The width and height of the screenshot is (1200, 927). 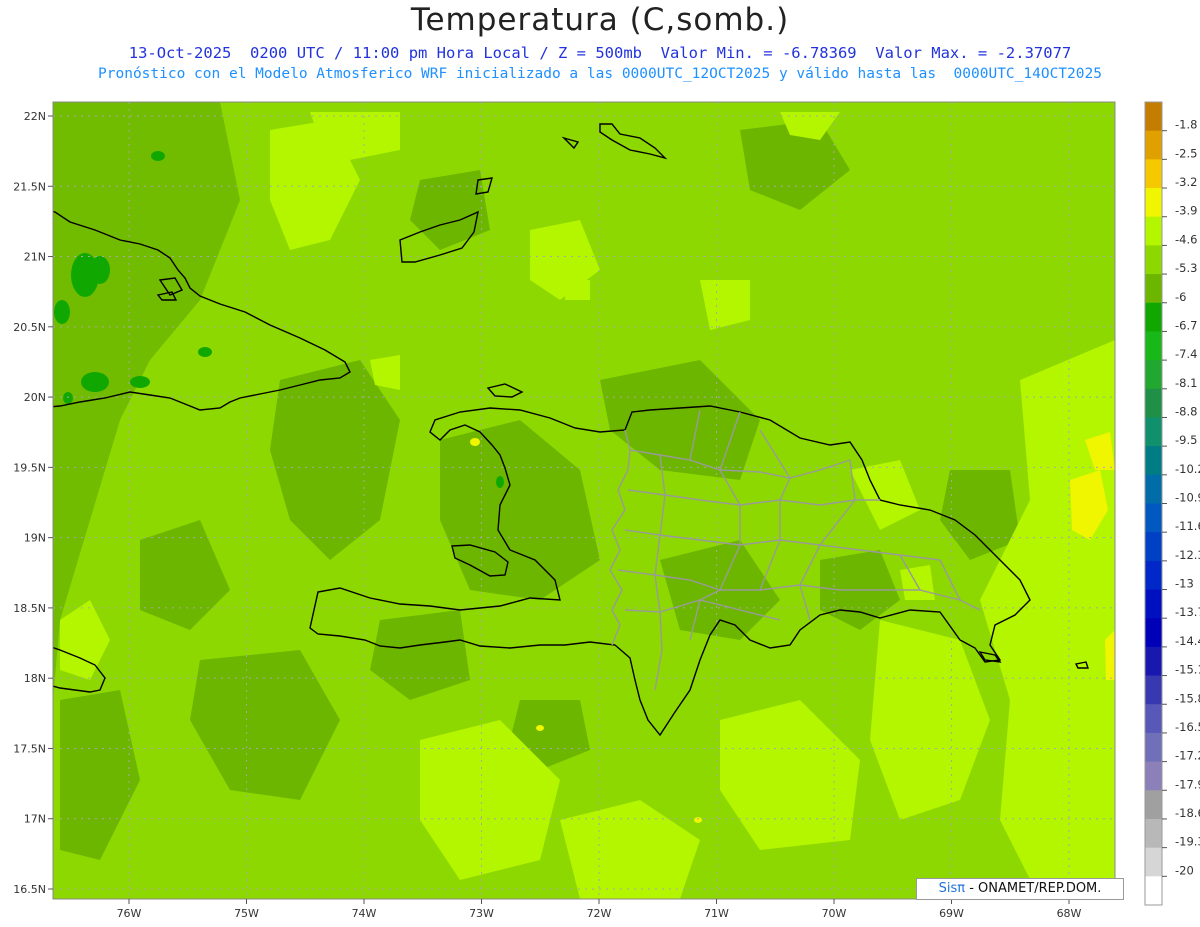 I want to click on colorbar-label: -14.4, so click(x=1187, y=641).